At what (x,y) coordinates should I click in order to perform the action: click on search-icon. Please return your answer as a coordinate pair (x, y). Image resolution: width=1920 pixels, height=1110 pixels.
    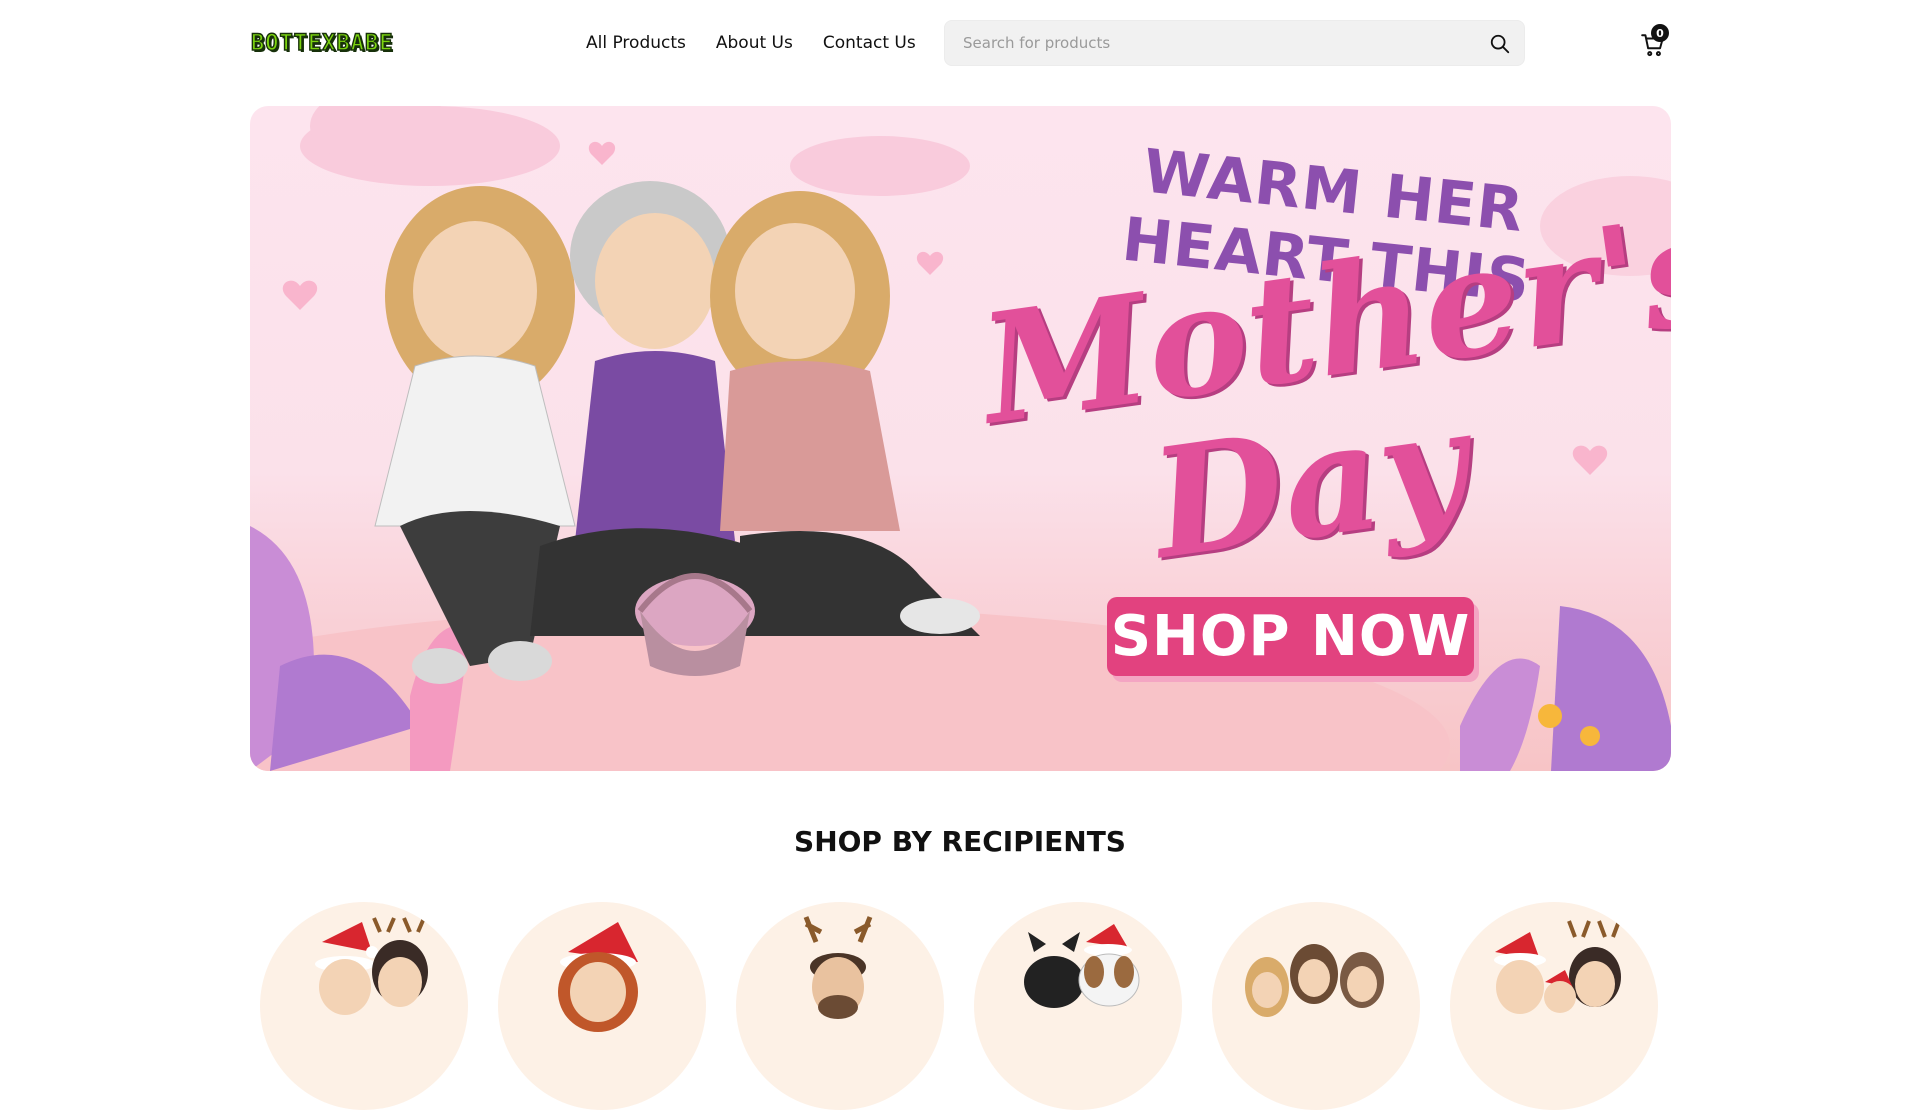
    Looking at the image, I should click on (1500, 44).